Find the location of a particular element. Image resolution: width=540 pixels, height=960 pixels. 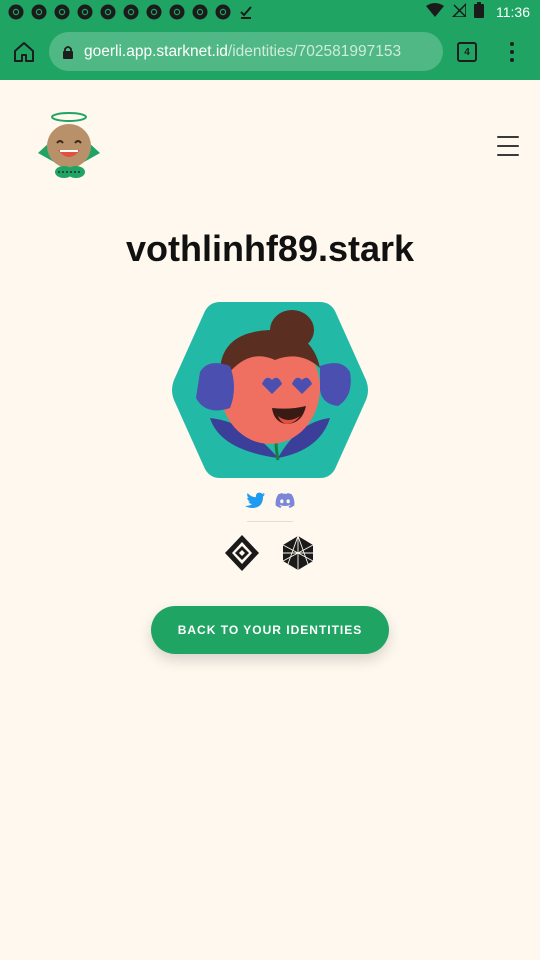

home-button is located at coordinates (24, 52).